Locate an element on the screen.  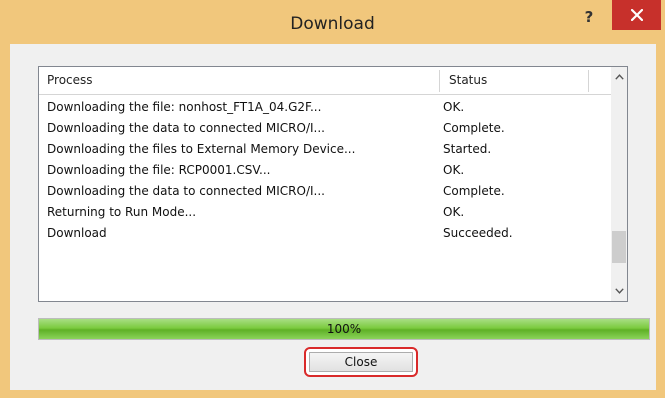
chevron-down-icon is located at coordinates (619, 291).